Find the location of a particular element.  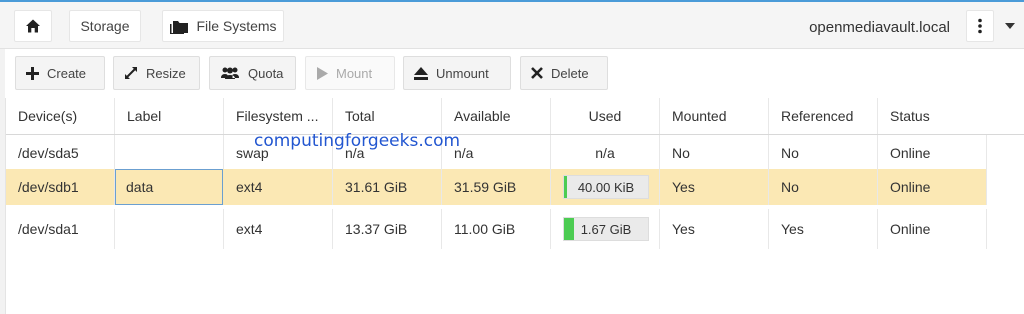

delete-button: Delete is located at coordinates (564, 73).